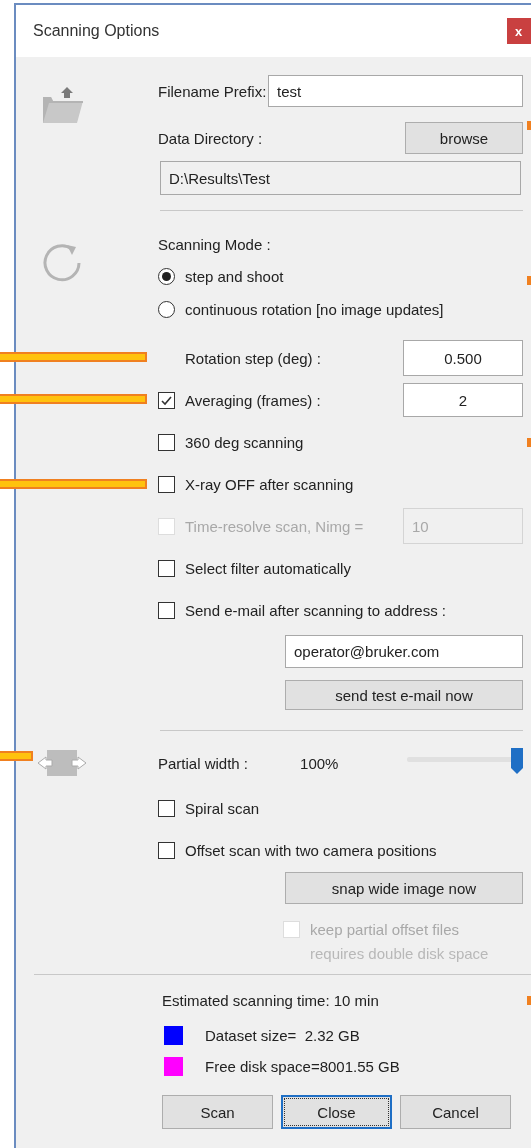 The image size is (531, 1148). Describe the element at coordinates (404, 695) in the screenshot. I see `send-test-button: send test e-mail now` at that location.